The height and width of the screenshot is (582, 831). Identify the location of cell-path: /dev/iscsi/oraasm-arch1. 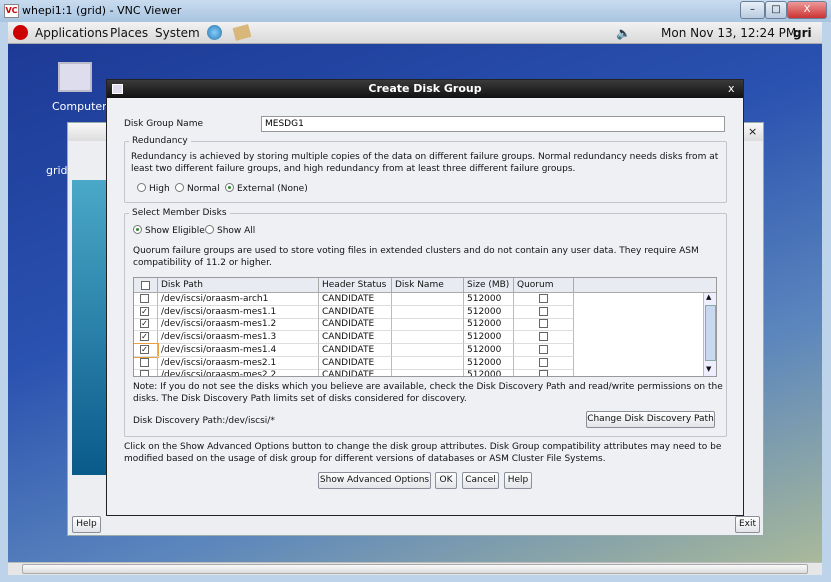
(238, 299).